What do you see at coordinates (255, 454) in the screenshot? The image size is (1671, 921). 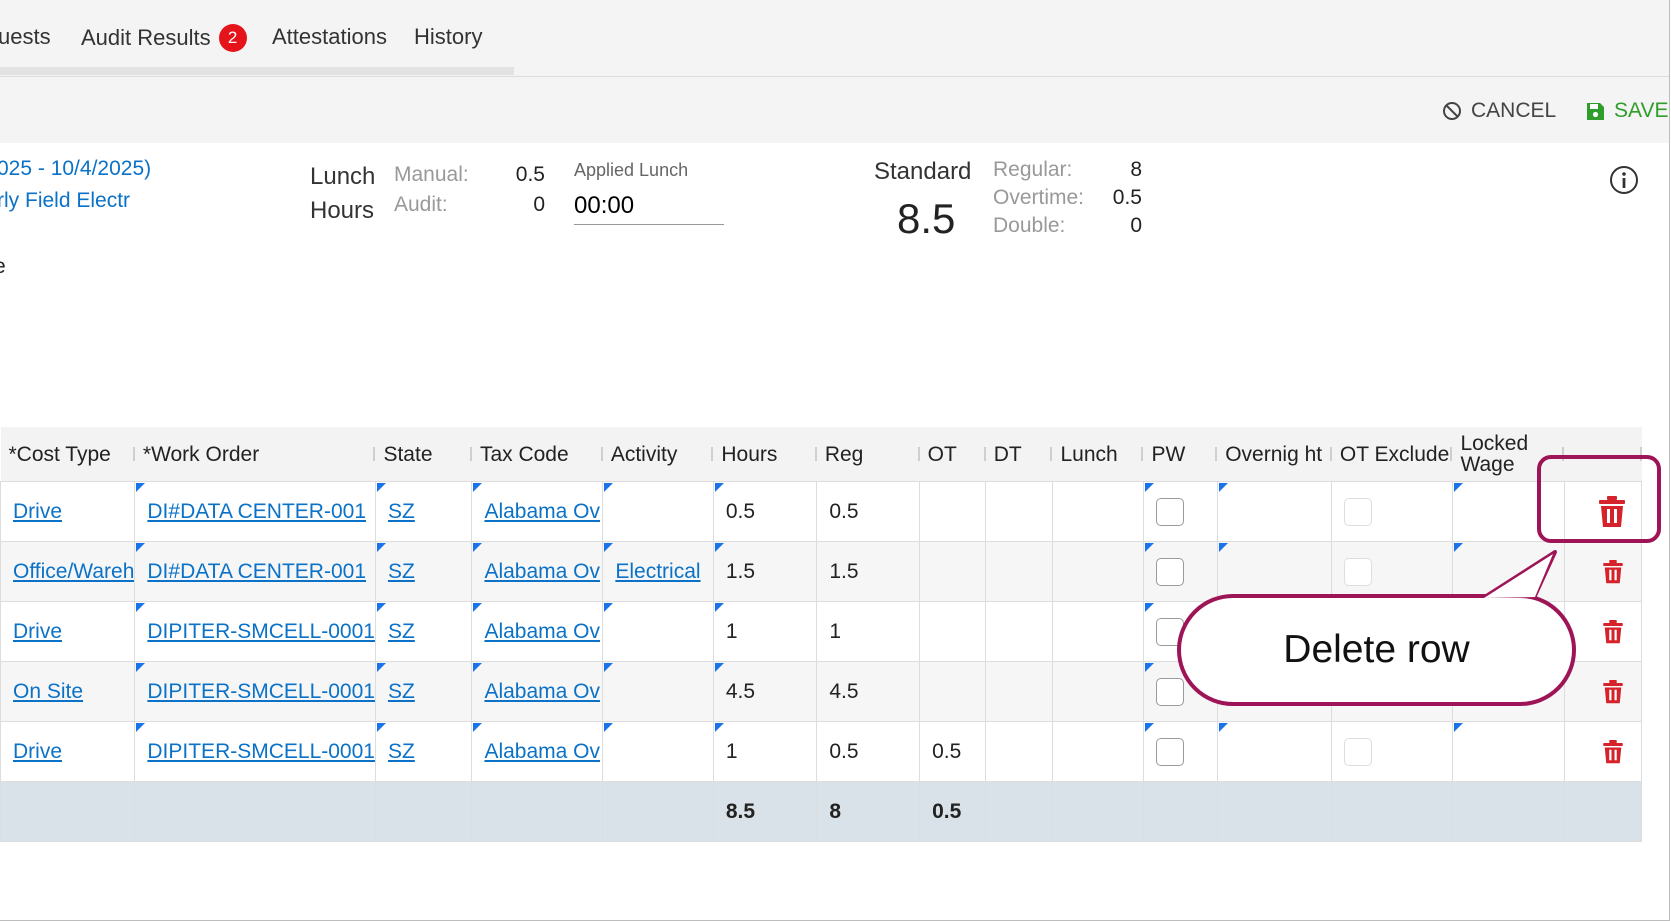 I see `col-header-work-order: *Work Order` at bounding box center [255, 454].